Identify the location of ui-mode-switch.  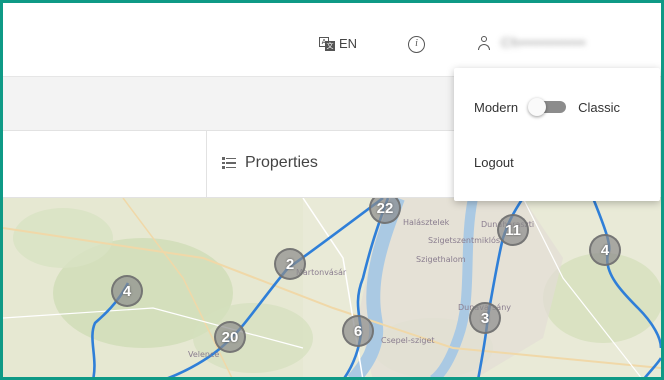
(548, 107).